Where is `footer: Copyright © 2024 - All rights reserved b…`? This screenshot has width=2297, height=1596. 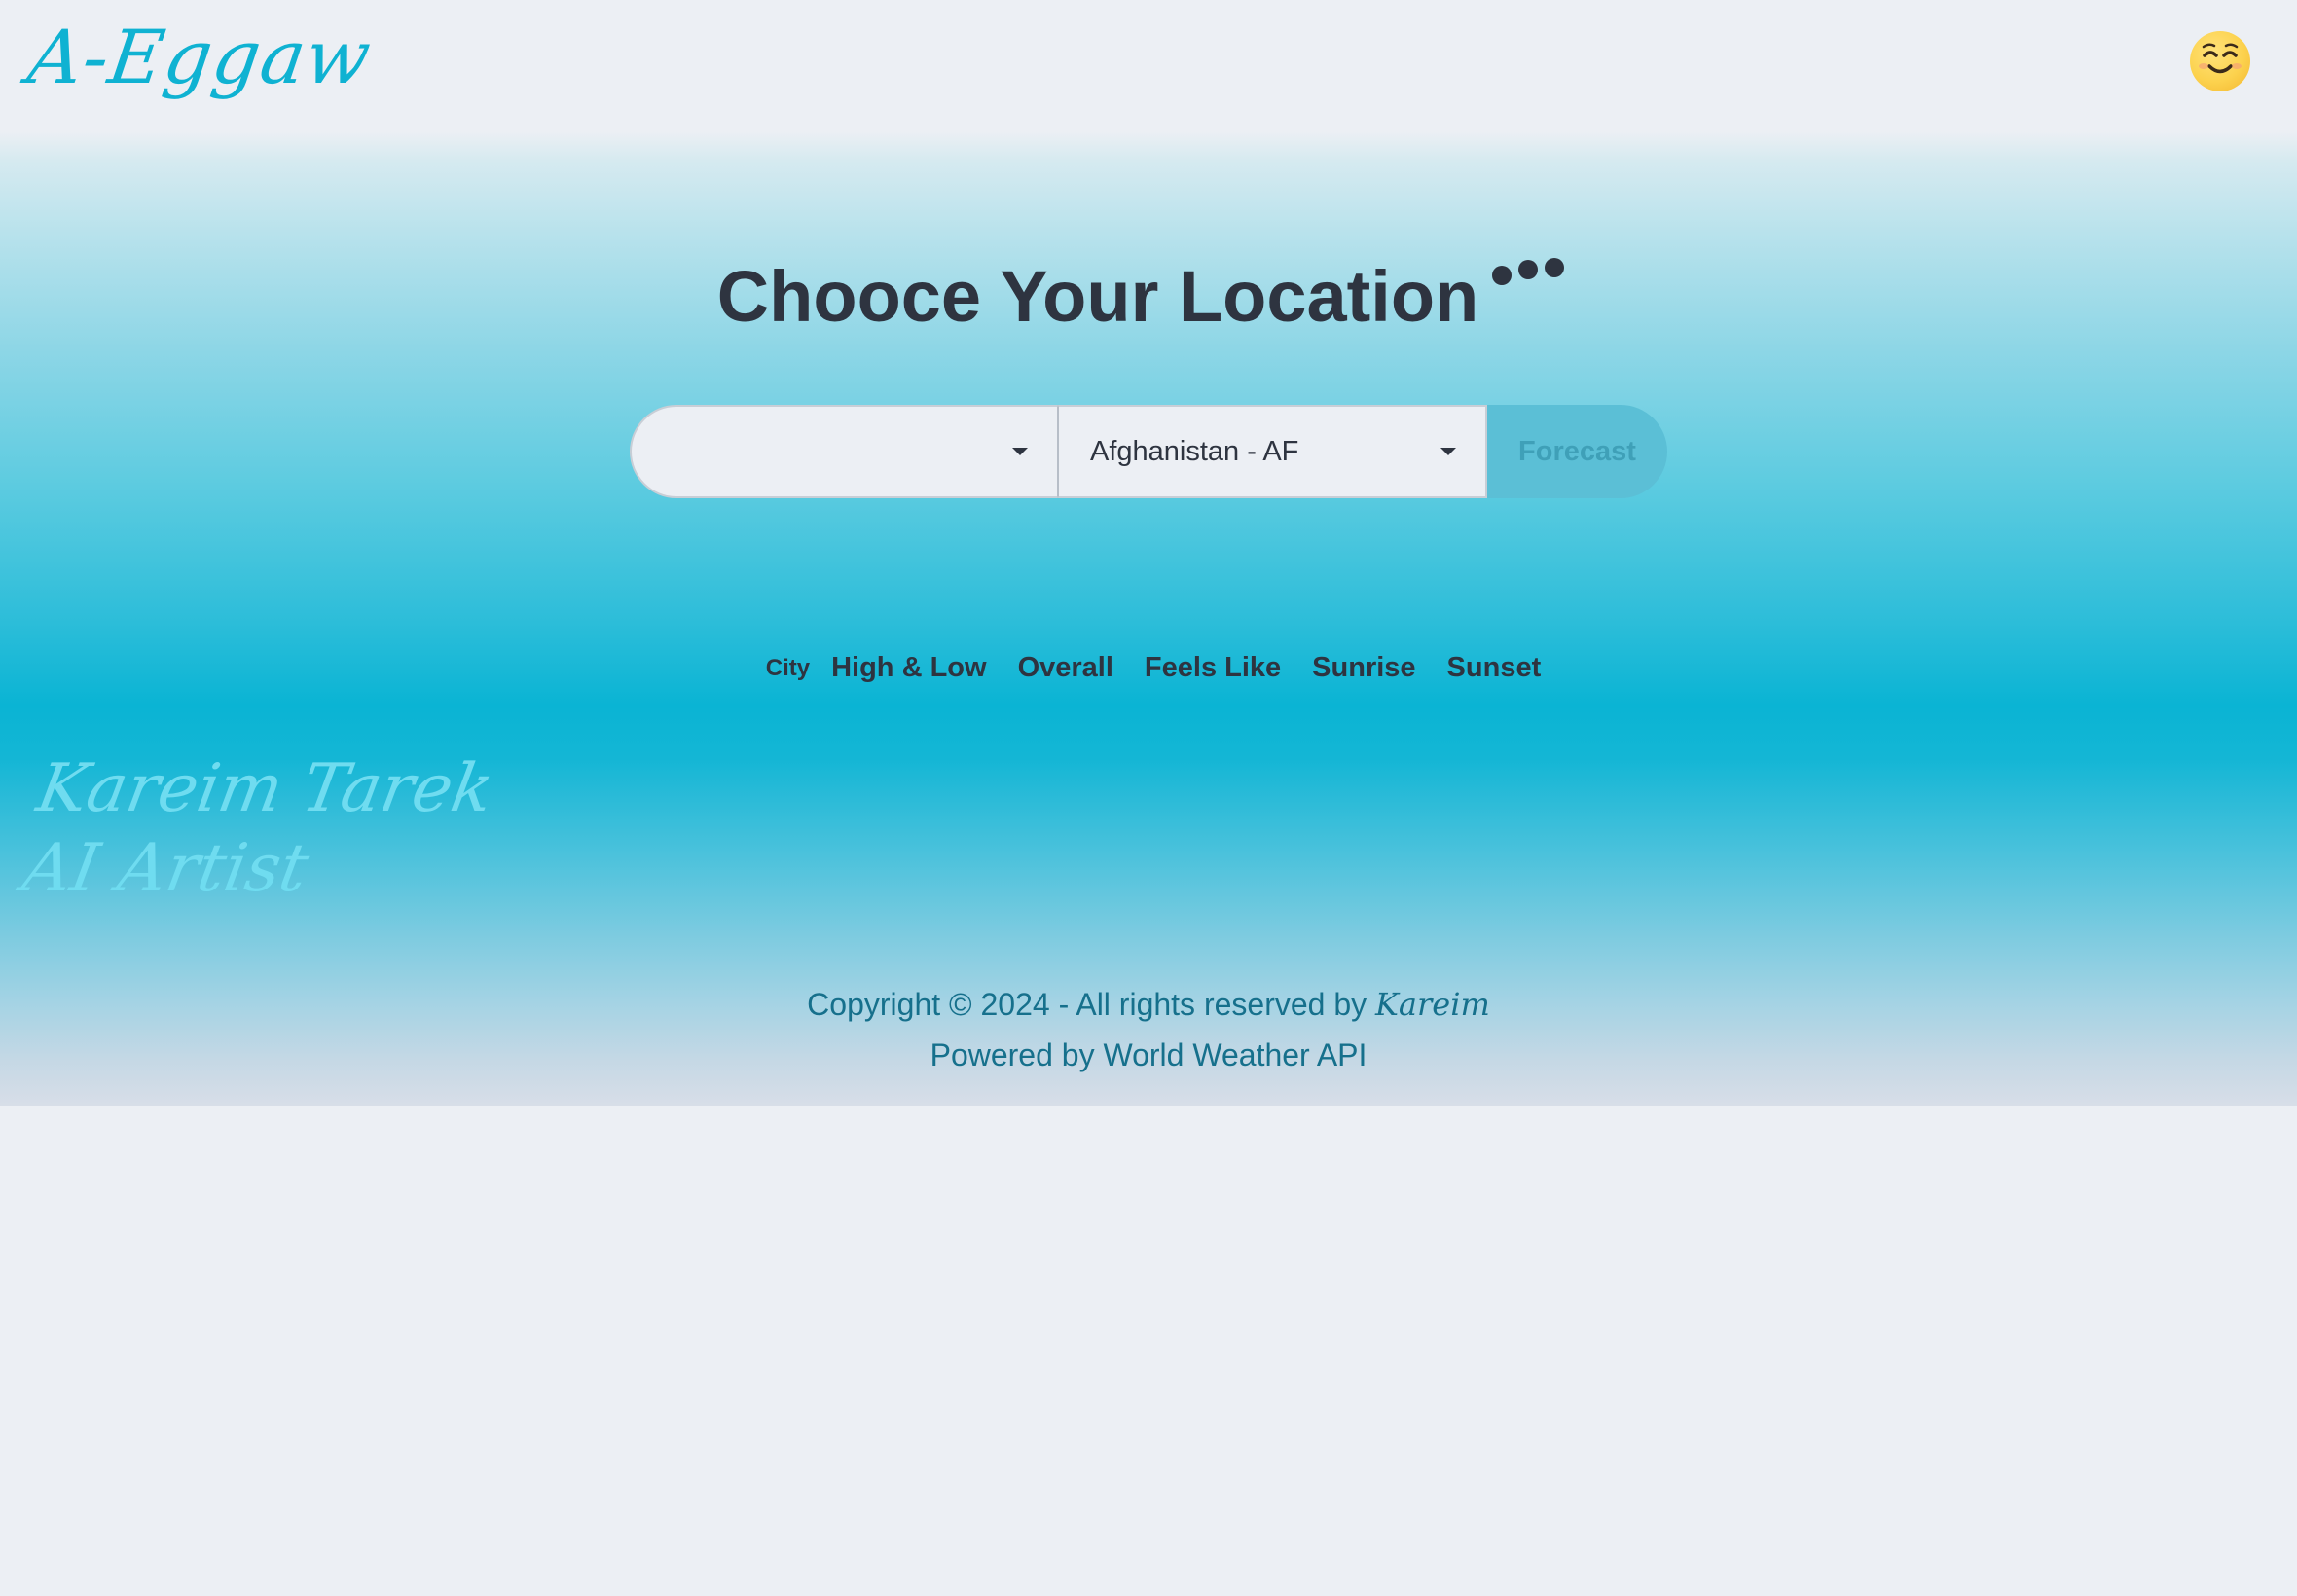 footer: Copyright © 2024 - All rights reserved b… is located at coordinates (1148, 1029).